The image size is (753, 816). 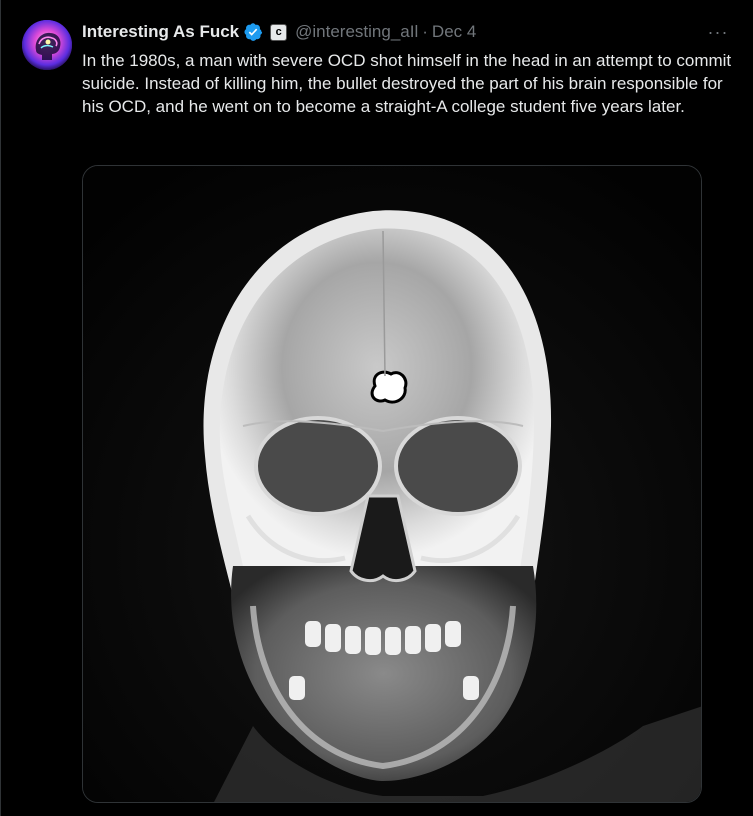 I want to click on tweet-date: Dec 4, so click(x=454, y=32).